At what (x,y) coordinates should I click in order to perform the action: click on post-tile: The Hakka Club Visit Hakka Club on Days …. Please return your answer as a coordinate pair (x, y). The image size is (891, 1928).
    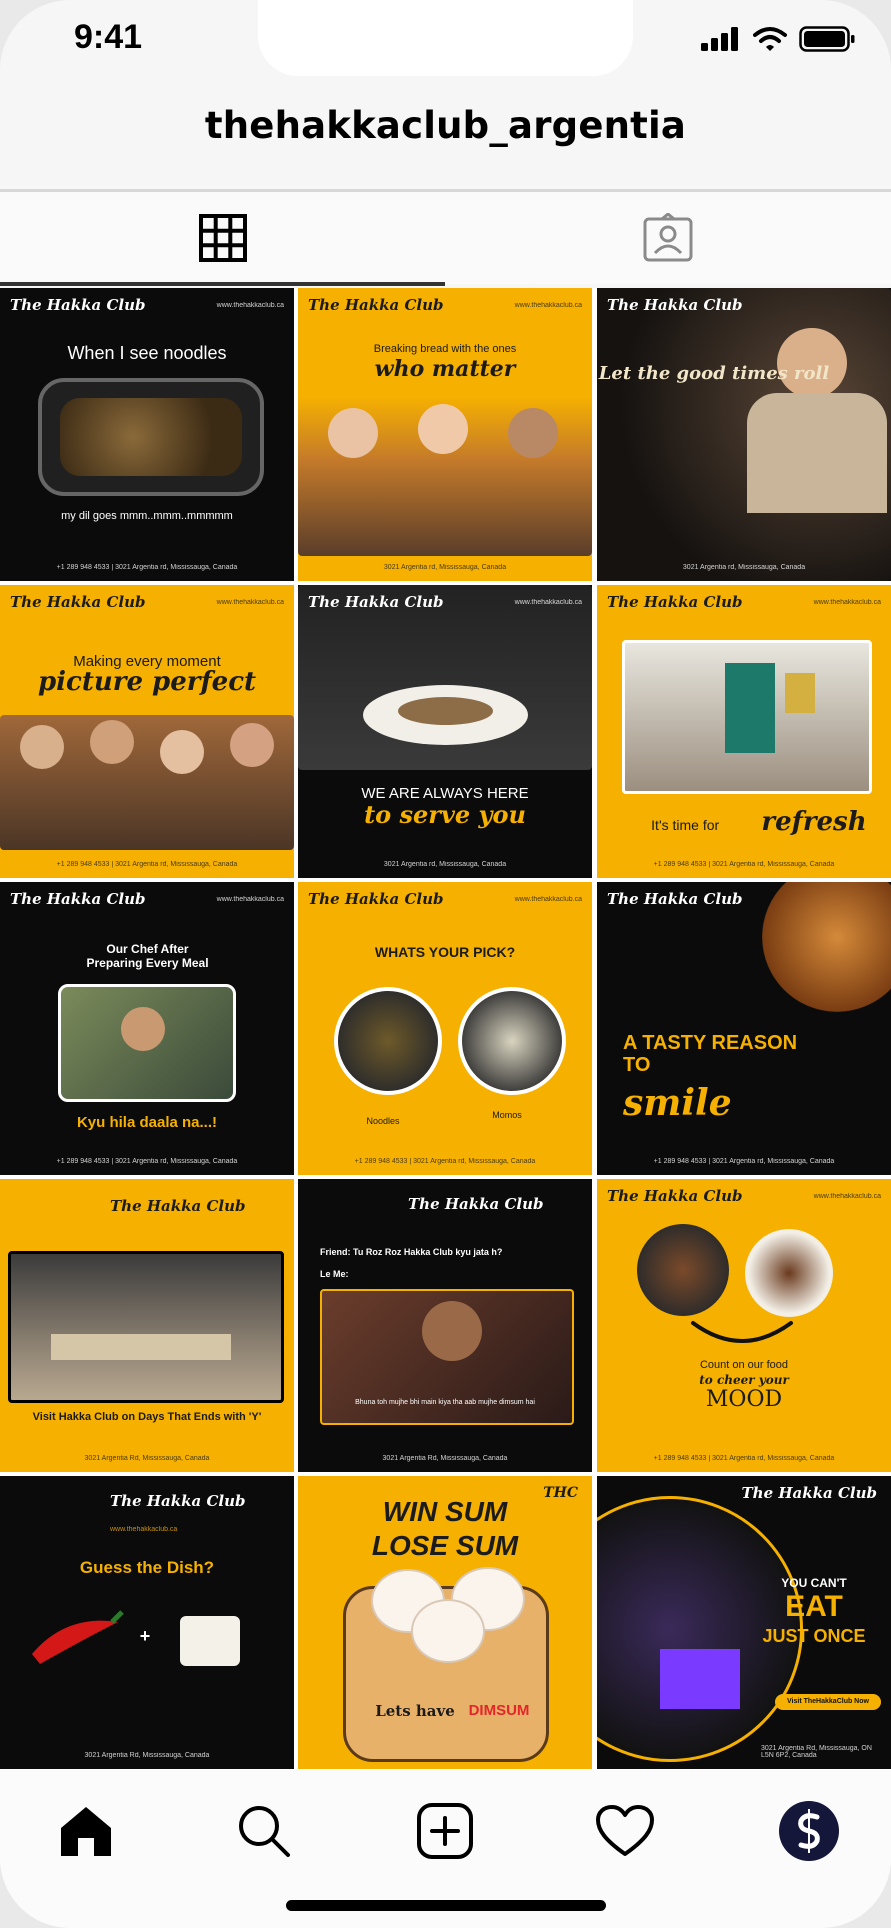
    Looking at the image, I should click on (147, 1325).